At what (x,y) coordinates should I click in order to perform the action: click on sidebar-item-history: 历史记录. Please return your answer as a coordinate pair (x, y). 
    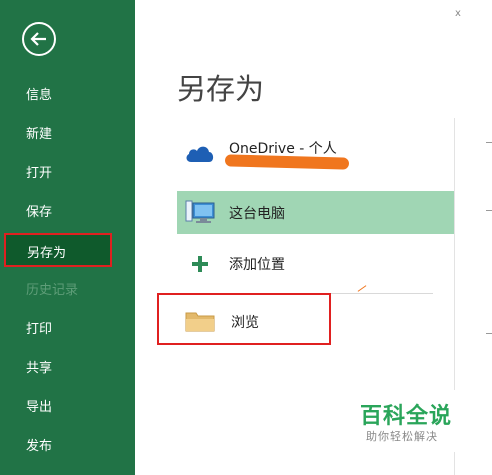
    Looking at the image, I should click on (52, 290).